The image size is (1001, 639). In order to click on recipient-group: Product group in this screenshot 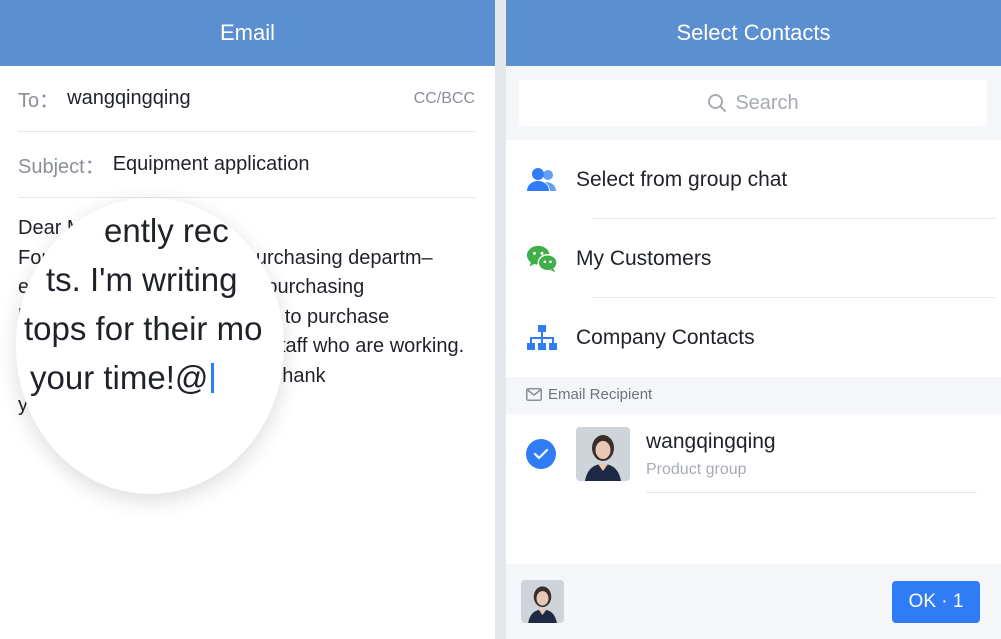, I will do `click(696, 469)`.